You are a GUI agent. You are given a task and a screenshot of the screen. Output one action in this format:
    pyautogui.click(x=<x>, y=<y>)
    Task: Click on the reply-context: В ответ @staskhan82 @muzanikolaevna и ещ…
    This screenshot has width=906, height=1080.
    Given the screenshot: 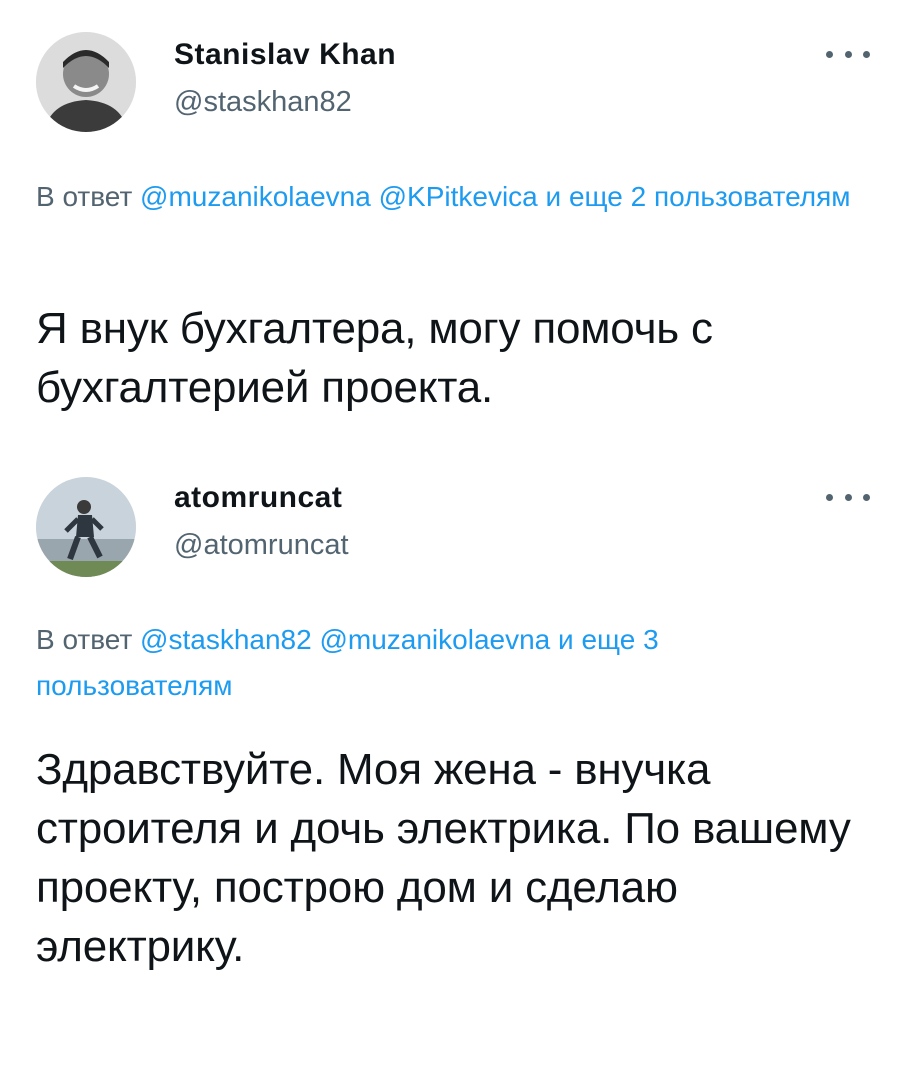 What is the action you would take?
    pyautogui.click(x=446, y=663)
    